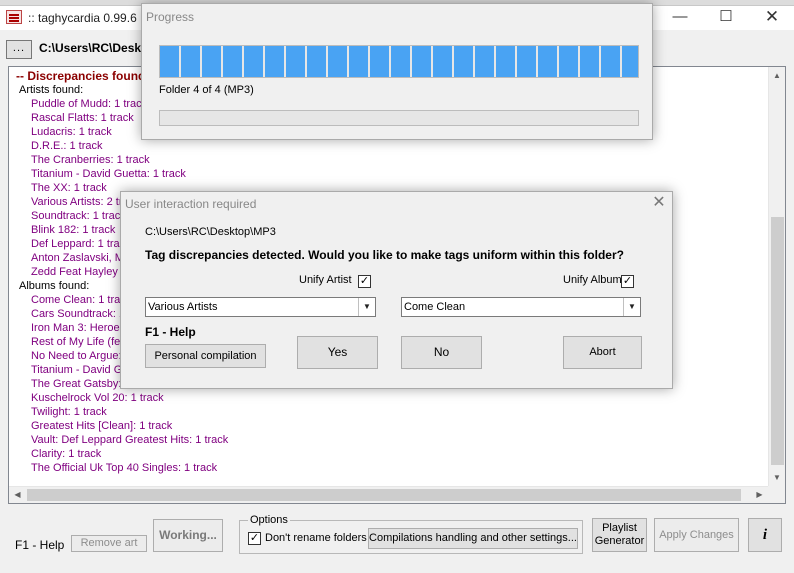 The image size is (794, 573). I want to click on dont-rename-checkbox: ✓, so click(254, 538).